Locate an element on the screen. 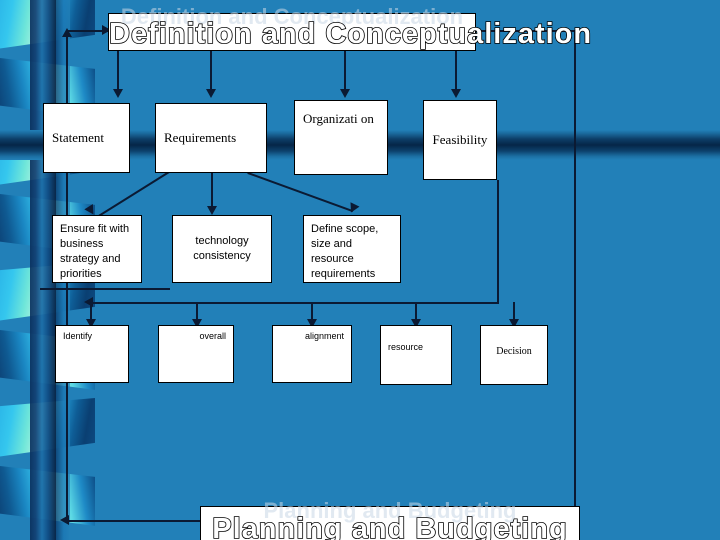 This screenshot has height=540, width=720. connector-banner-to-organization-arrow is located at coordinates (345, 93).